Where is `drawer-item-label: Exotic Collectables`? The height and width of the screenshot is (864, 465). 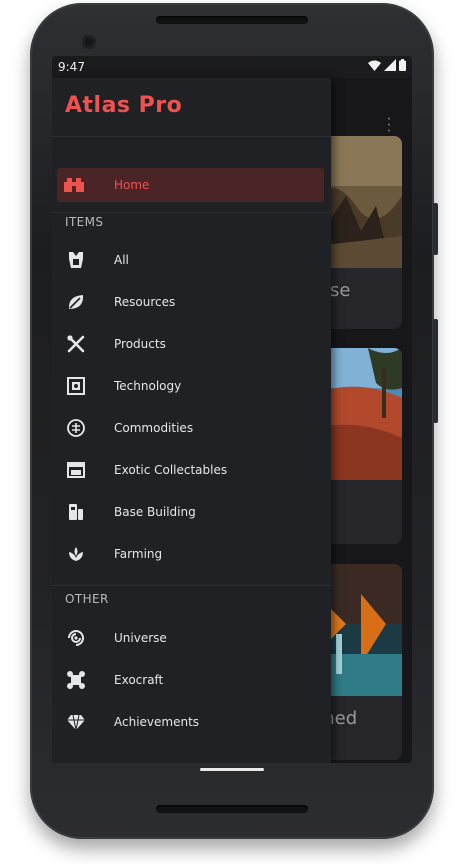
drawer-item-label: Exotic Collectables is located at coordinates (171, 470).